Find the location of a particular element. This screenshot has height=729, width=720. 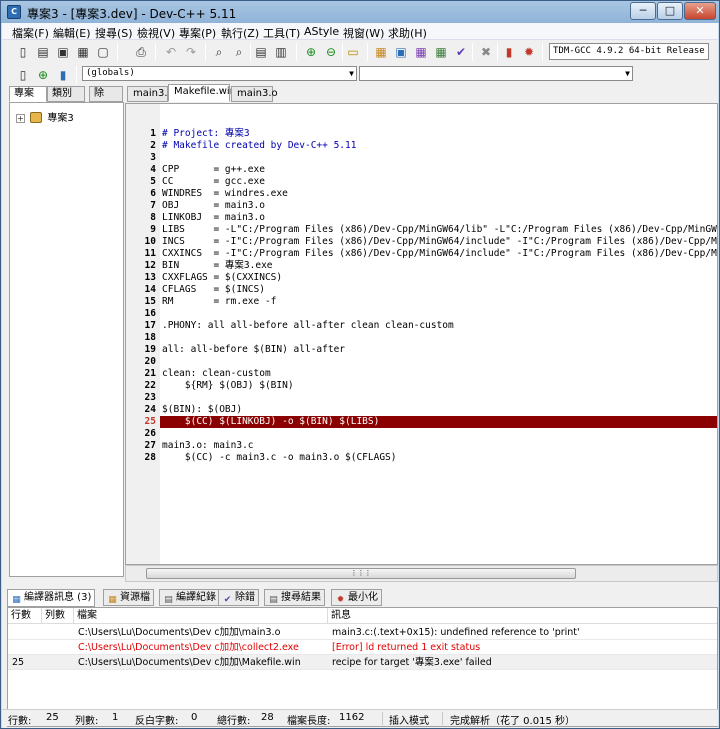

tree-expander: + is located at coordinates (20, 118).